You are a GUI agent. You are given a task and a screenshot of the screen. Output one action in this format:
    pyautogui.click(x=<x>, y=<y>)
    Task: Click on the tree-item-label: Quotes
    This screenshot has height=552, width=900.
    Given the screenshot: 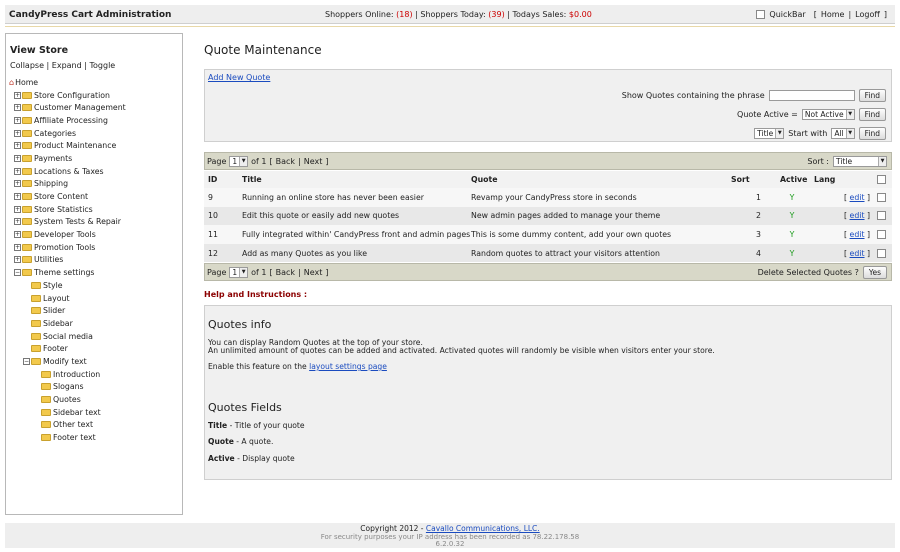 What is the action you would take?
    pyautogui.click(x=67, y=400)
    